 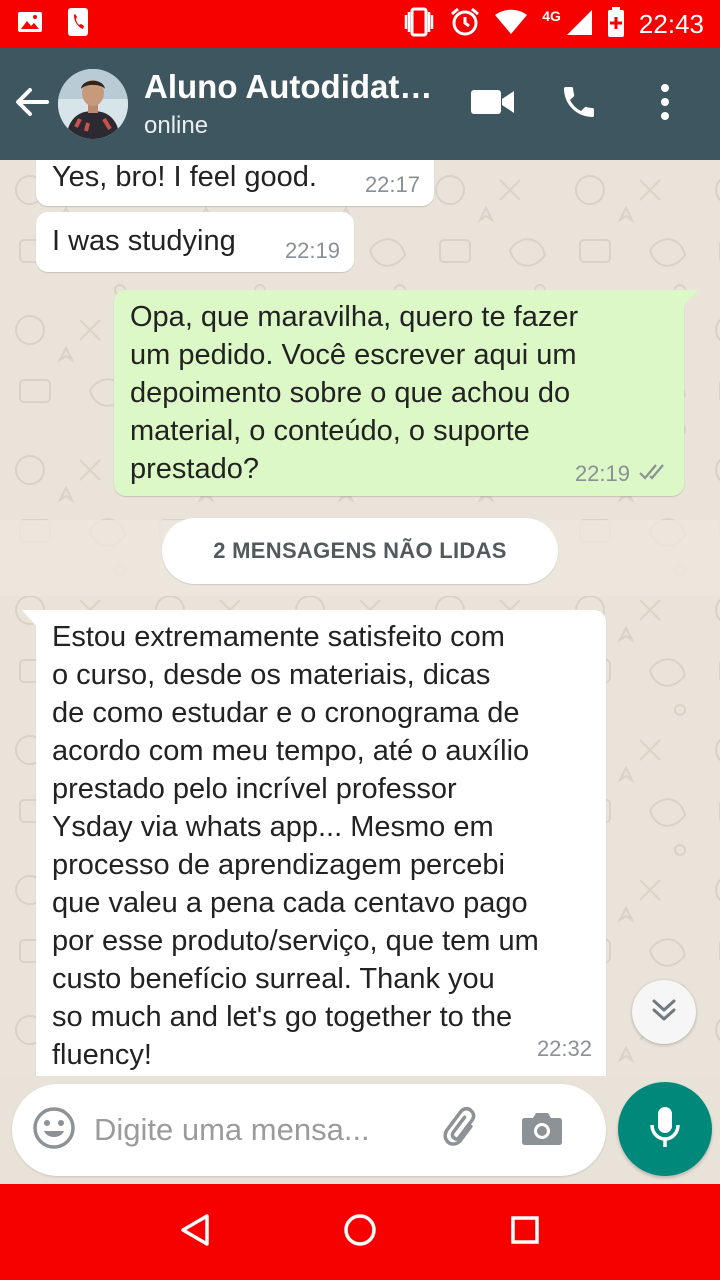 I want to click on avatar, so click(x=93, y=104).